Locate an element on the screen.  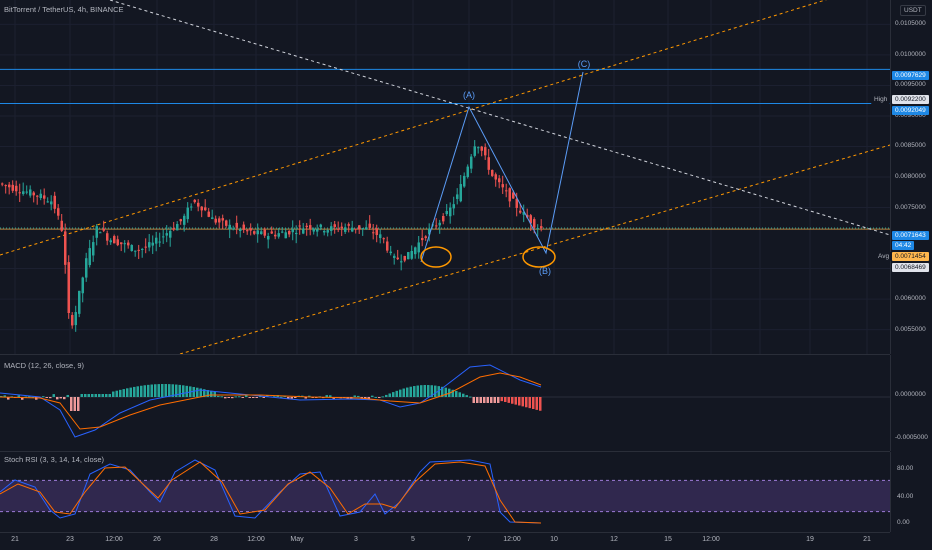
time-label: 3 is located at coordinates (356, 539).